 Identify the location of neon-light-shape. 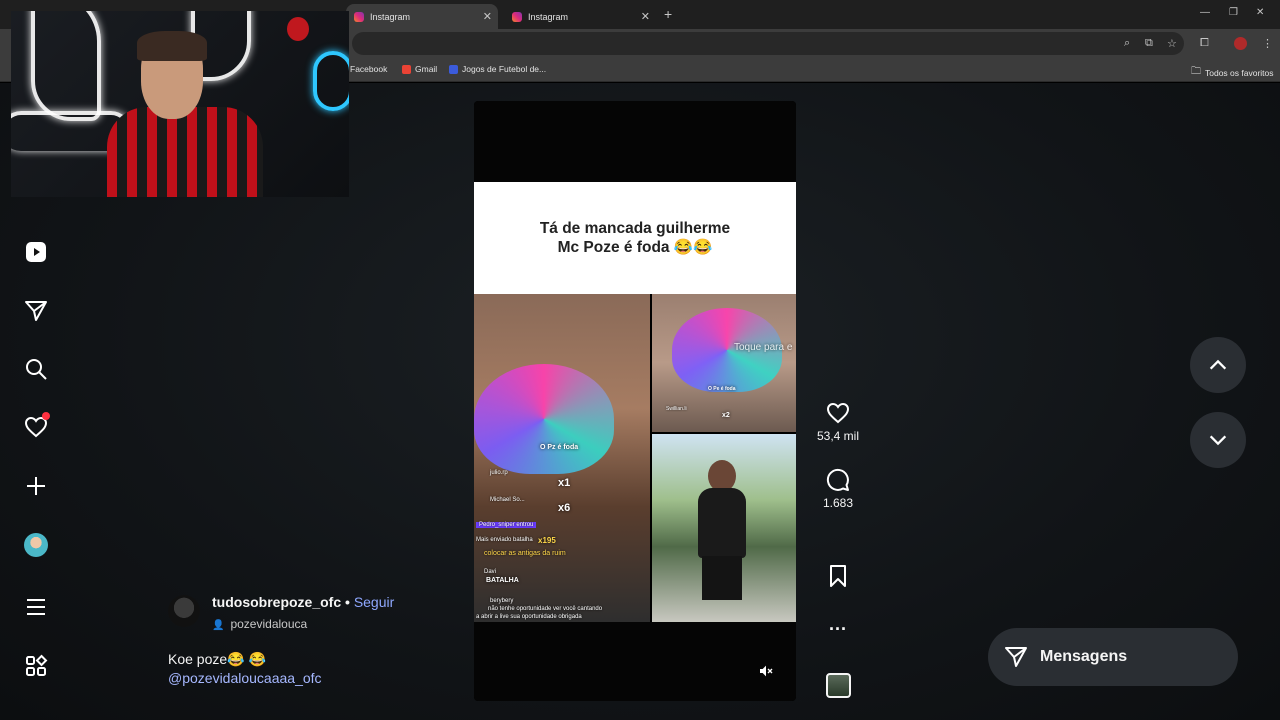
(66, 66).